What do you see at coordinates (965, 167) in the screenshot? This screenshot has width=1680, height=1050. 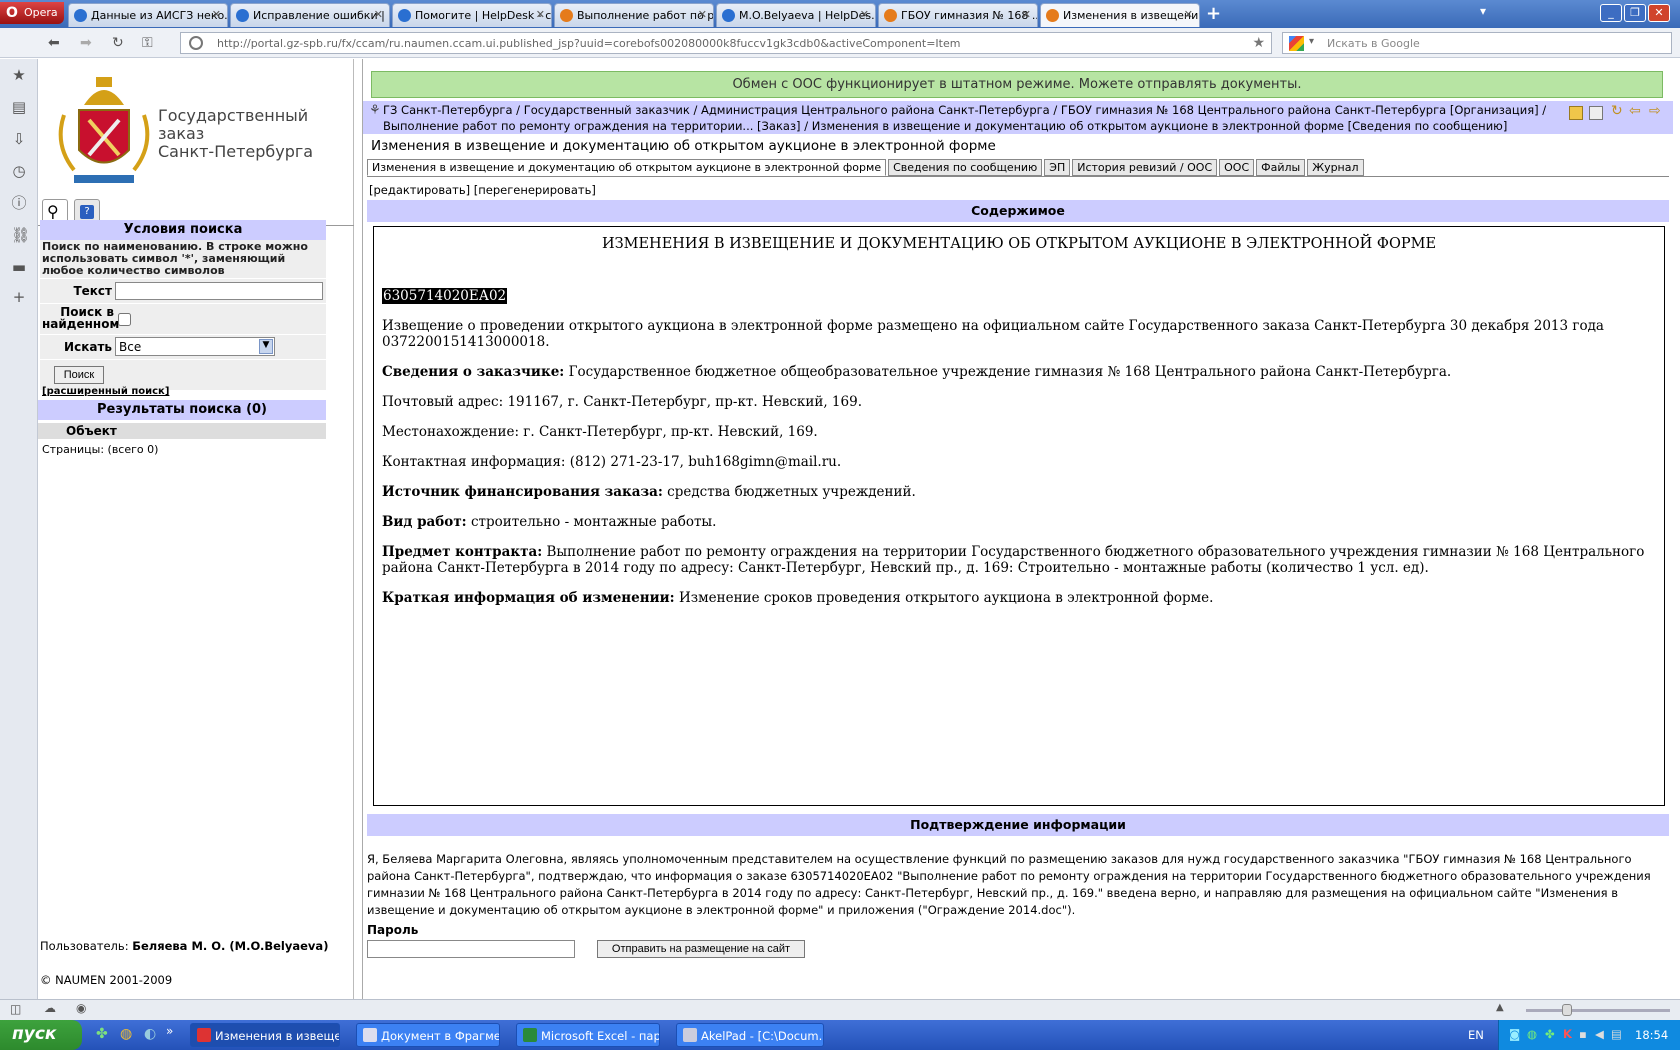 I see `tab-message-info: Сведения по сообщению` at bounding box center [965, 167].